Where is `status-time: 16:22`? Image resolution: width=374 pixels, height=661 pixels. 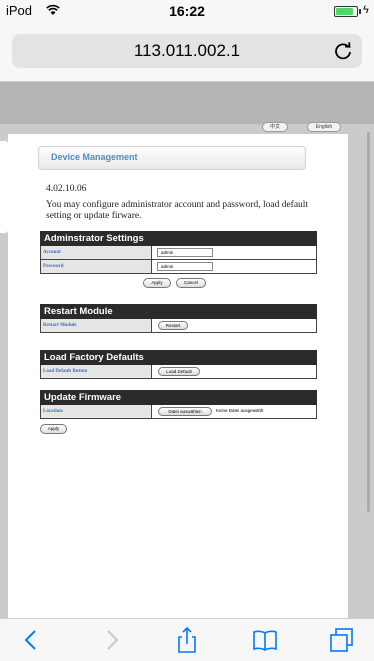 status-time: 16:22 is located at coordinates (187, 11).